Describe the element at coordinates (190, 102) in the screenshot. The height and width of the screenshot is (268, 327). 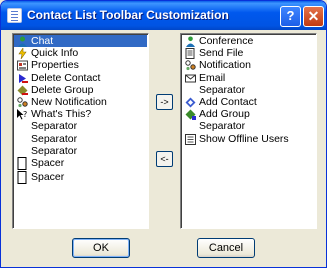
I see `add-contact-icon` at that location.